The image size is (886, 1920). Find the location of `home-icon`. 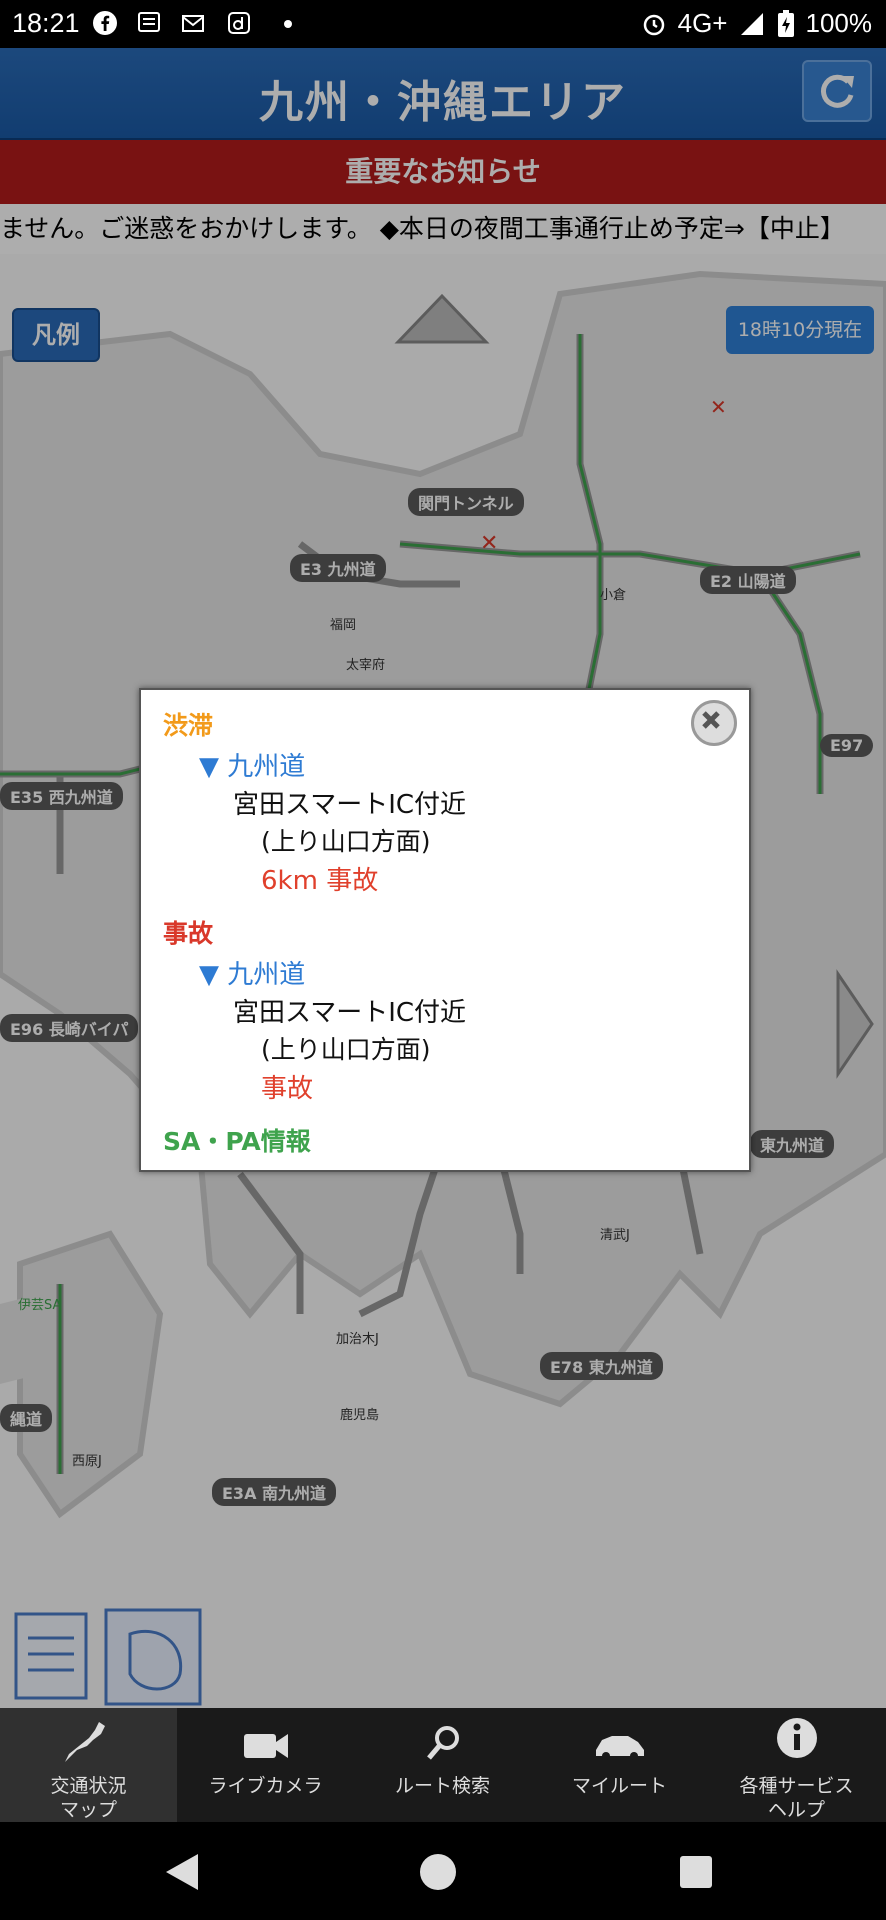

home-icon is located at coordinates (438, 1872).